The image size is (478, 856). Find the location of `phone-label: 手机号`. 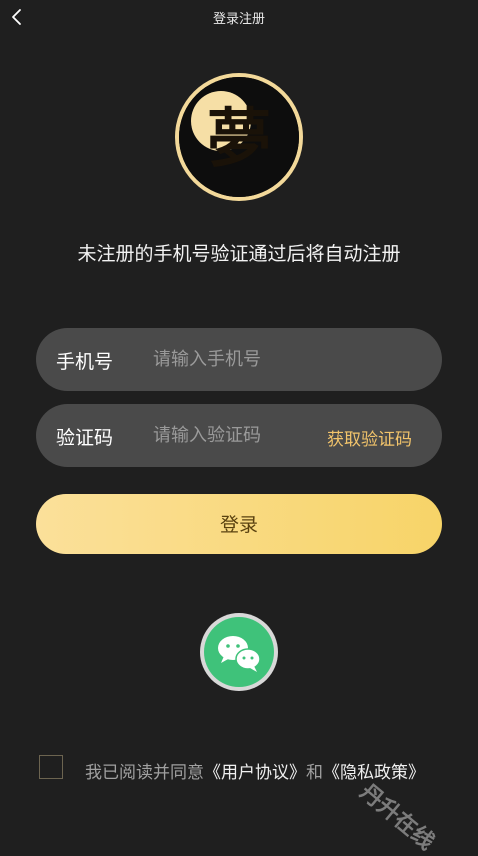

phone-label: 手机号 is located at coordinates (85, 362).